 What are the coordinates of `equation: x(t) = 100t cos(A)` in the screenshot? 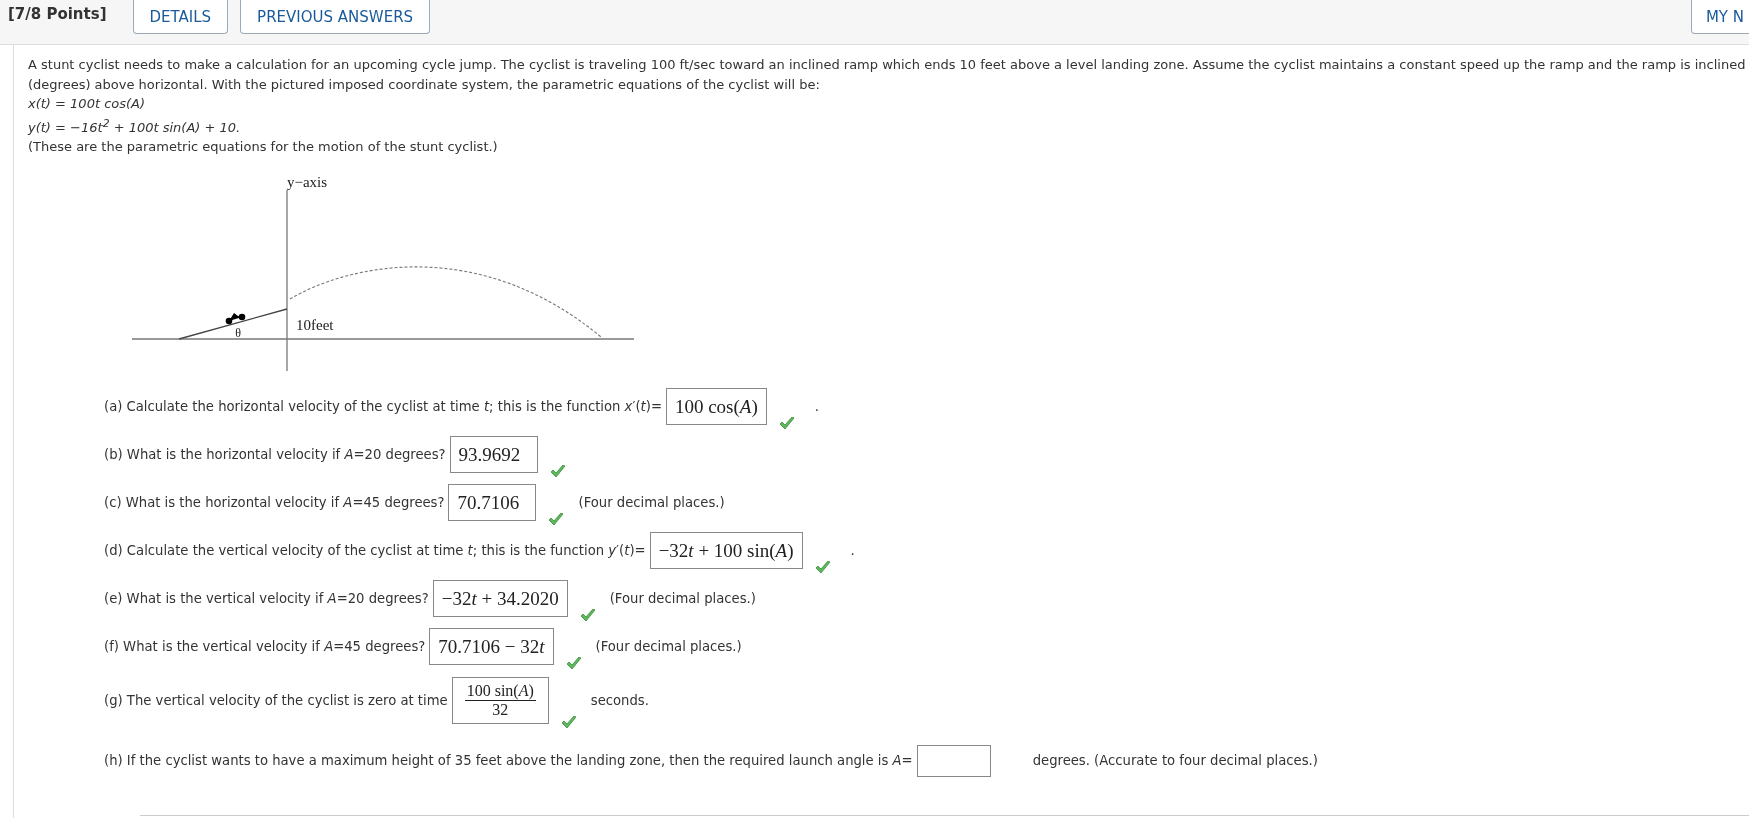 It's located at (87, 104).